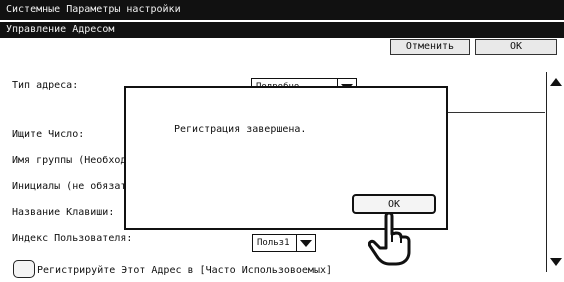 The image size is (564, 282). I want to click on page-title: Управление Адресом, so click(60, 29).